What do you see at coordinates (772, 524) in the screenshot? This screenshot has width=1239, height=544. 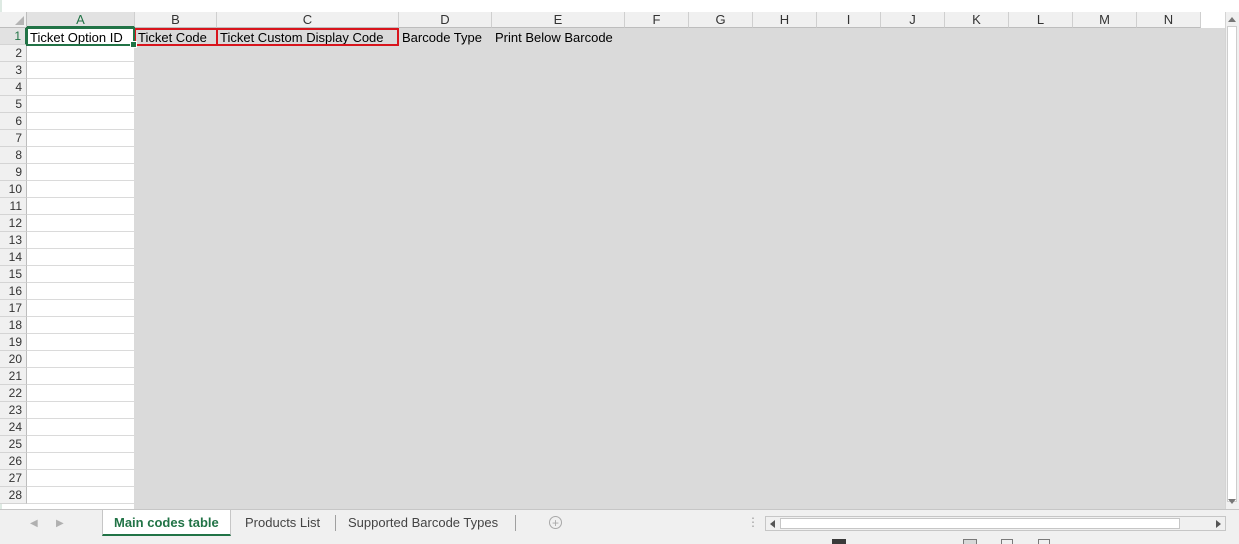 I see `scroll-left-arrow-icon` at bounding box center [772, 524].